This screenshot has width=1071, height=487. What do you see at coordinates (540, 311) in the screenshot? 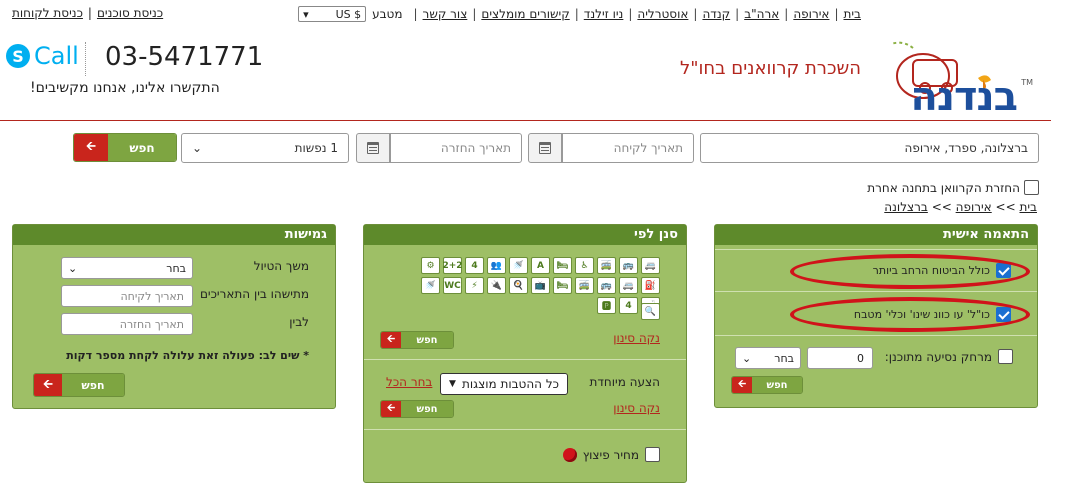
I see `feature-icon-grid-row3: 🔍` at bounding box center [540, 311].